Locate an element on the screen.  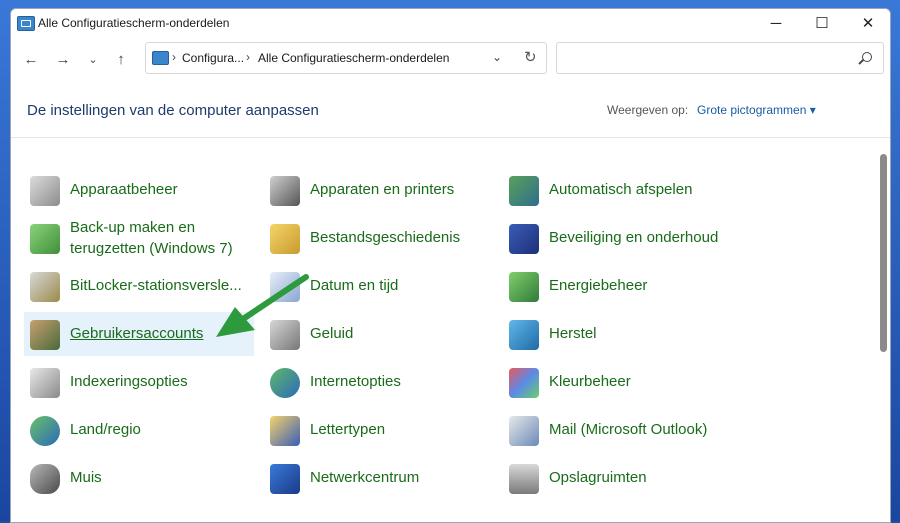
search-input is located at coordinates (720, 58).